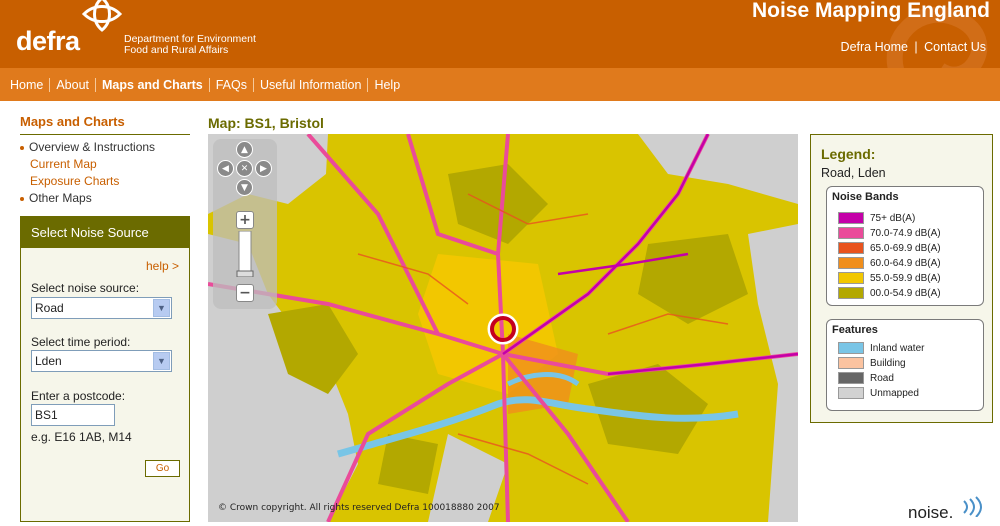 This screenshot has width=1000, height=526. Describe the element at coordinates (81, 437) in the screenshot. I see `postcode-example: e.g. E16 1AB, M14` at that location.